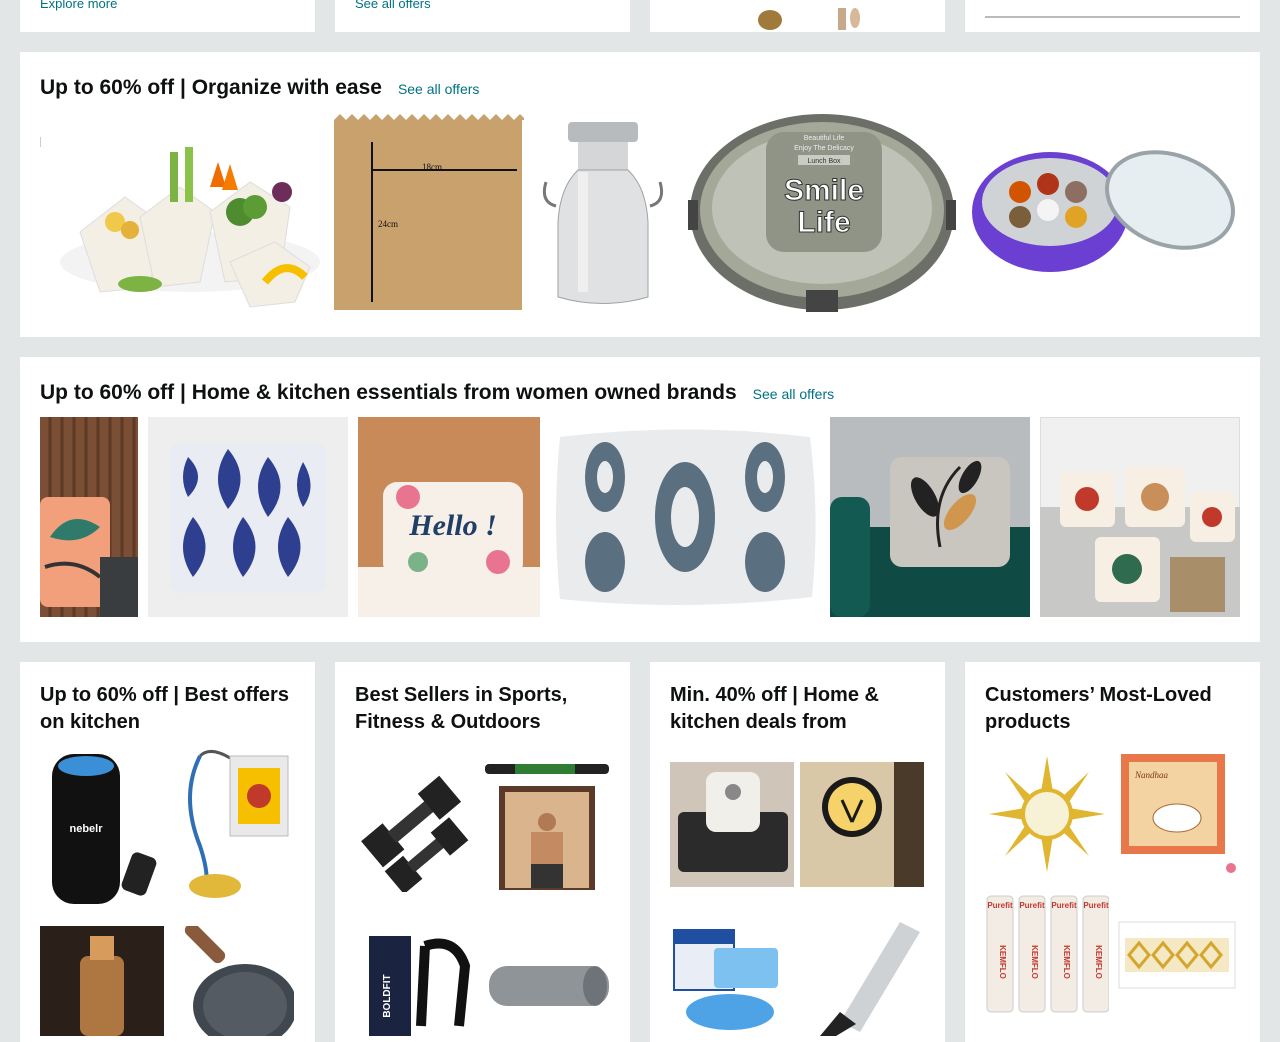  I want to click on product-sun-mirror, so click(1047, 814).